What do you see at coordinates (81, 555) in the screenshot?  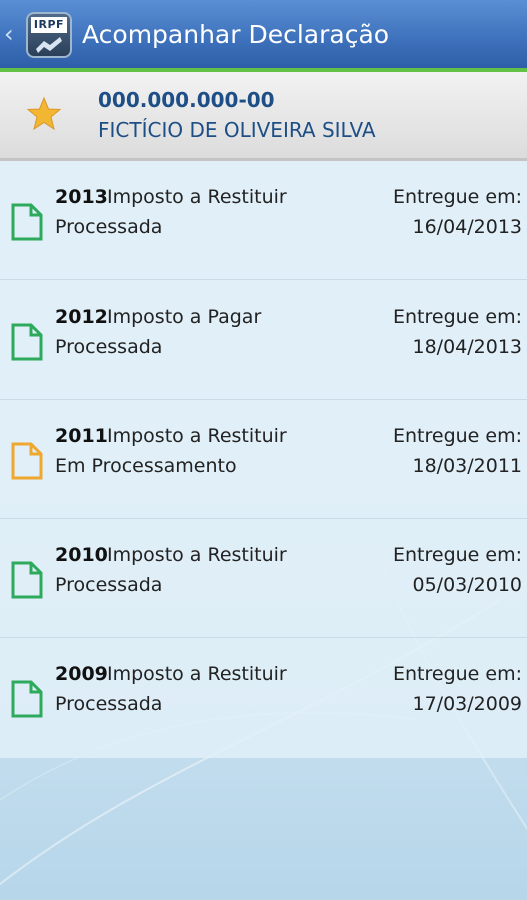 I see `declaration-year: 2010` at bounding box center [81, 555].